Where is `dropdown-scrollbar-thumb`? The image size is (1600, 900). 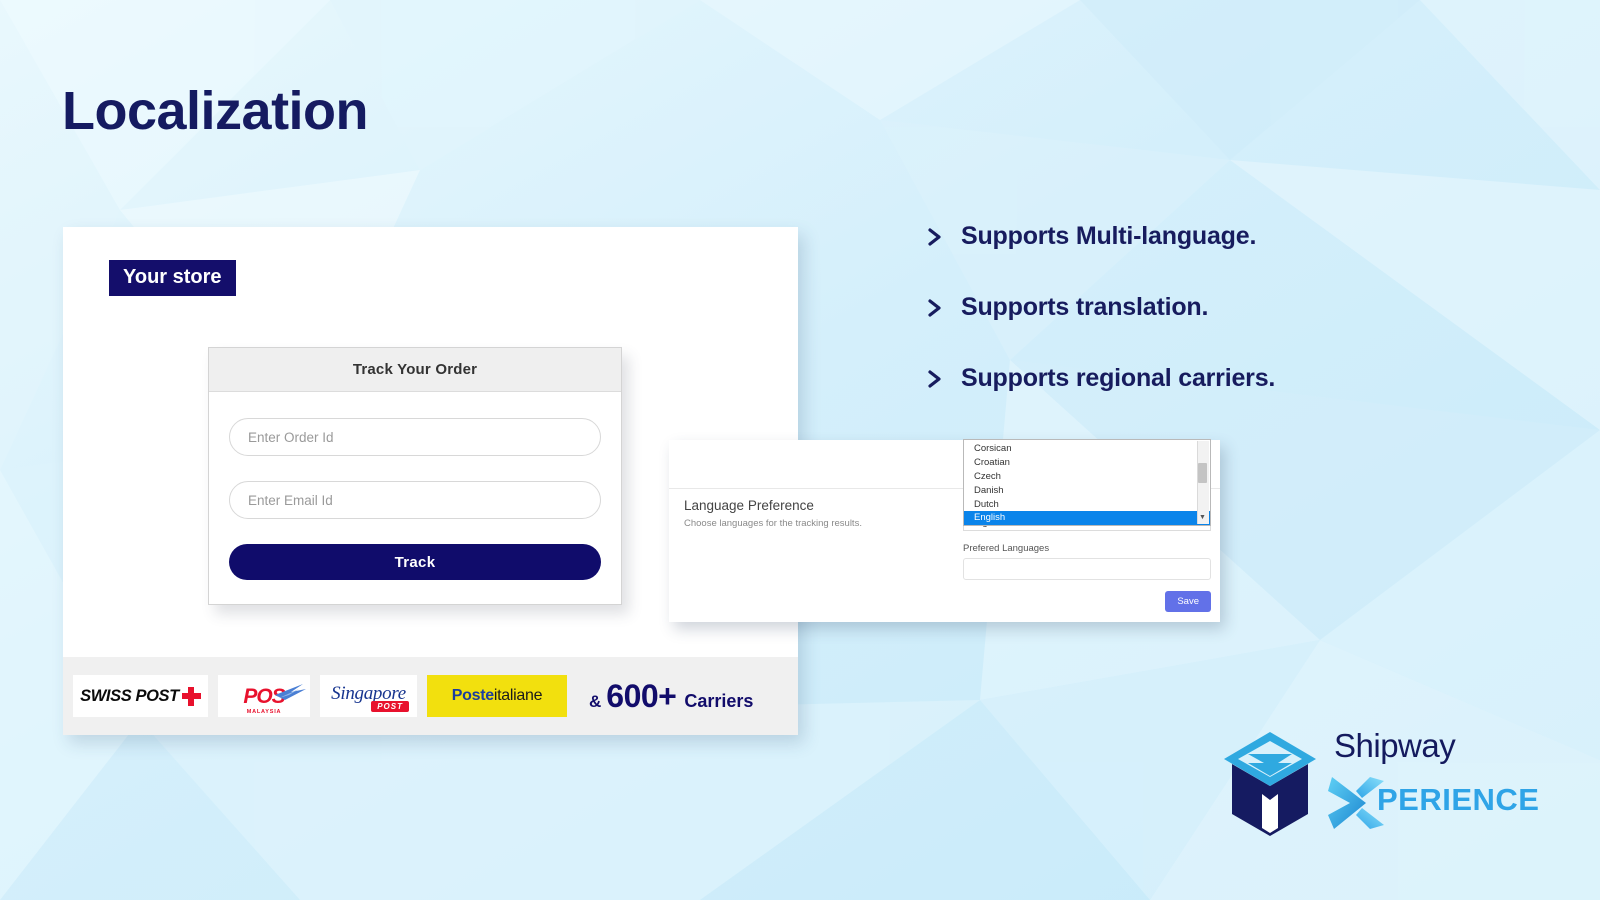
dropdown-scrollbar-thumb is located at coordinates (1202, 473).